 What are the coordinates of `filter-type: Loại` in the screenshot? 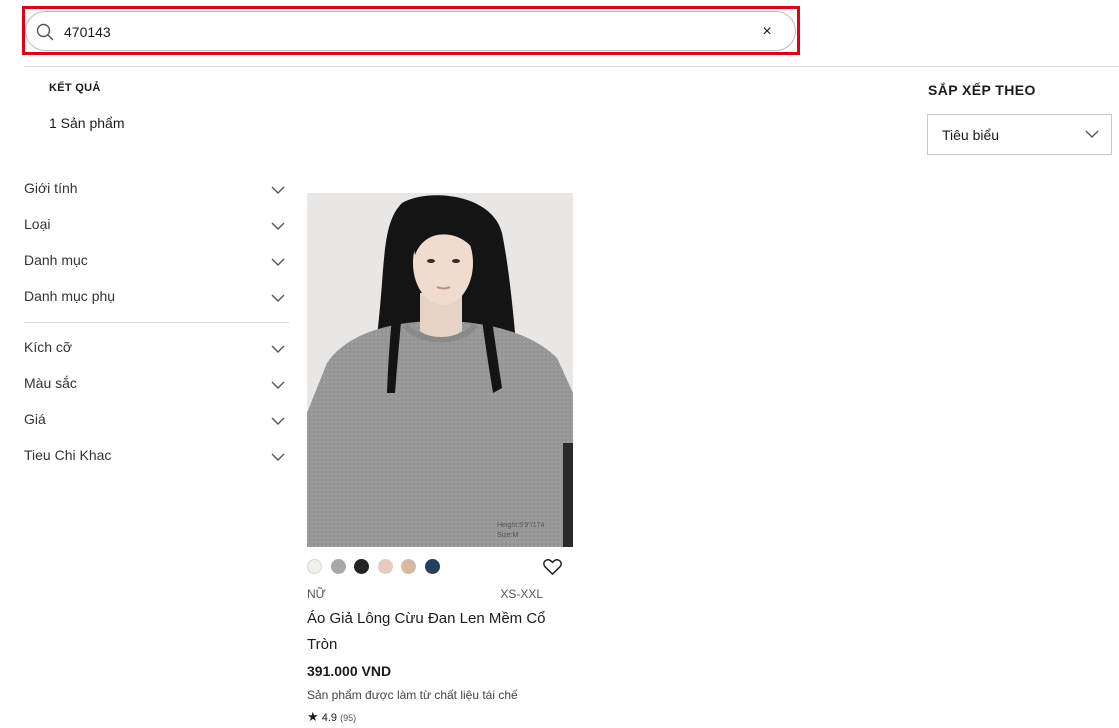 It's located at (156, 226).